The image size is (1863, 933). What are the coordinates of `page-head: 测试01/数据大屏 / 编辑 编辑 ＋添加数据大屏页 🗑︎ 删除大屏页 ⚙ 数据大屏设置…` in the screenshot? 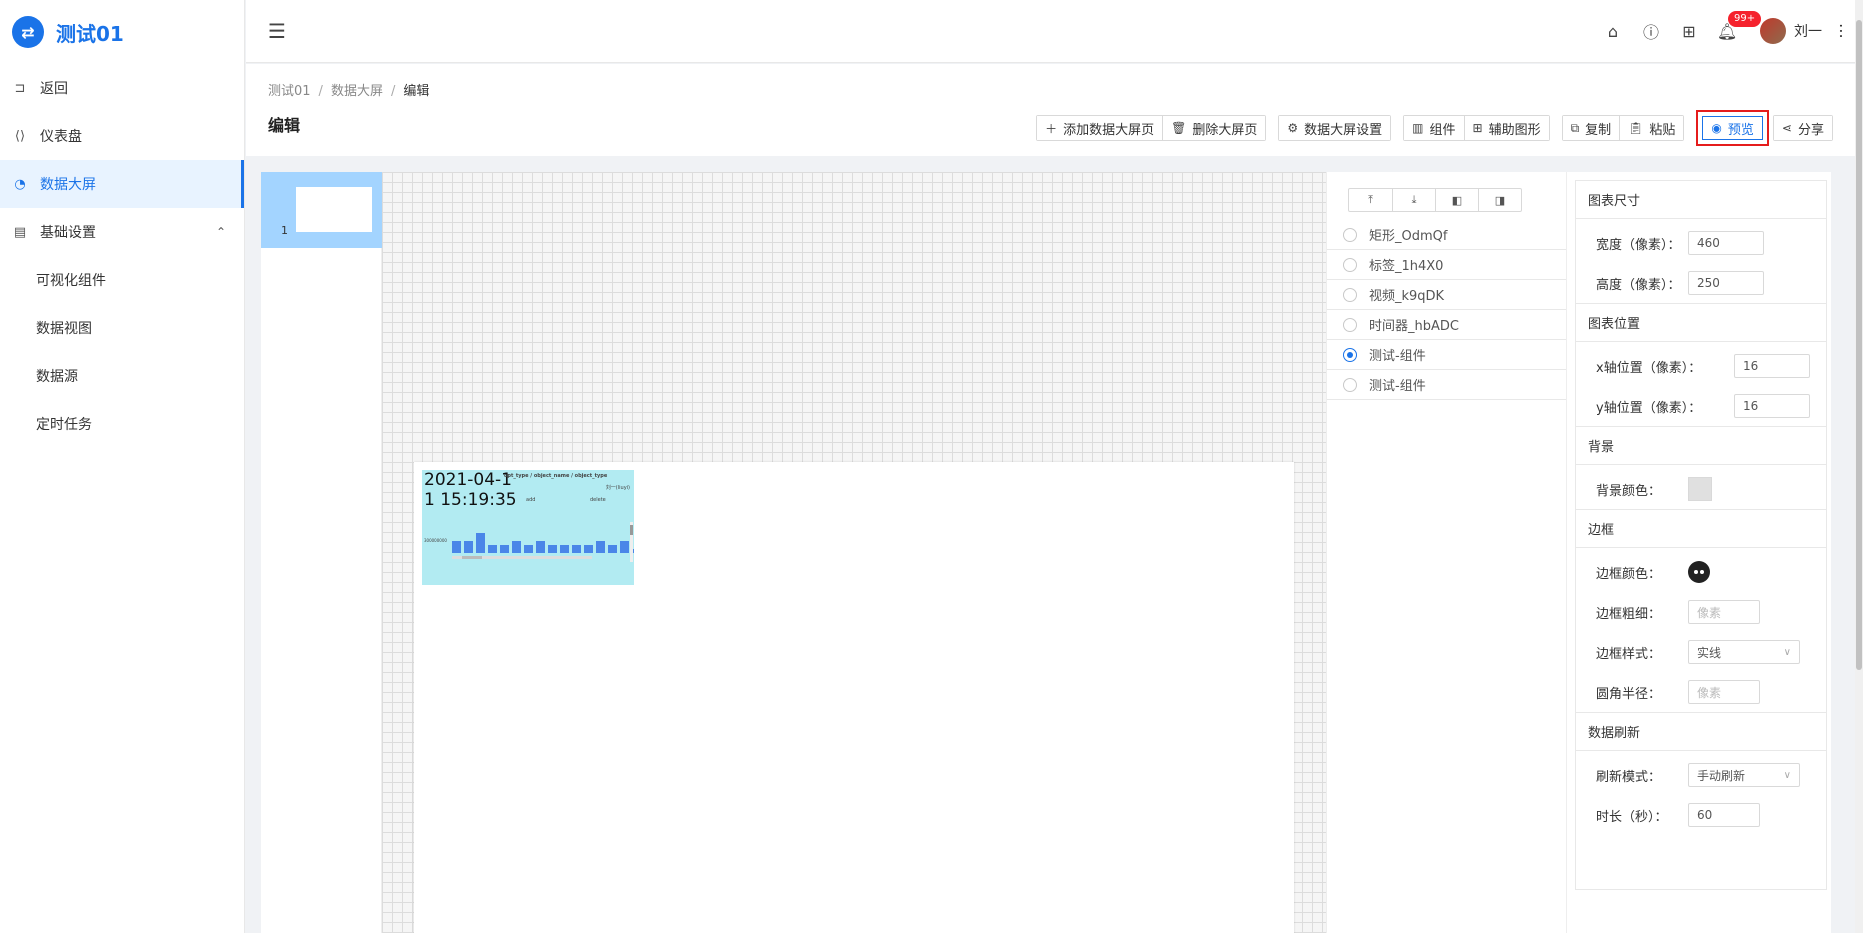 It's located at (1054, 110).